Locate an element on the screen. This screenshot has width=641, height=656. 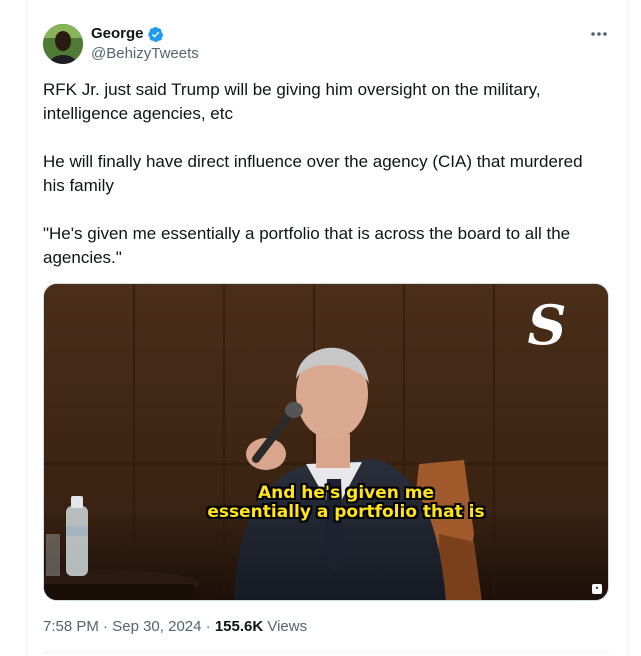
author-handle: @BehizyTweets is located at coordinates (145, 54).